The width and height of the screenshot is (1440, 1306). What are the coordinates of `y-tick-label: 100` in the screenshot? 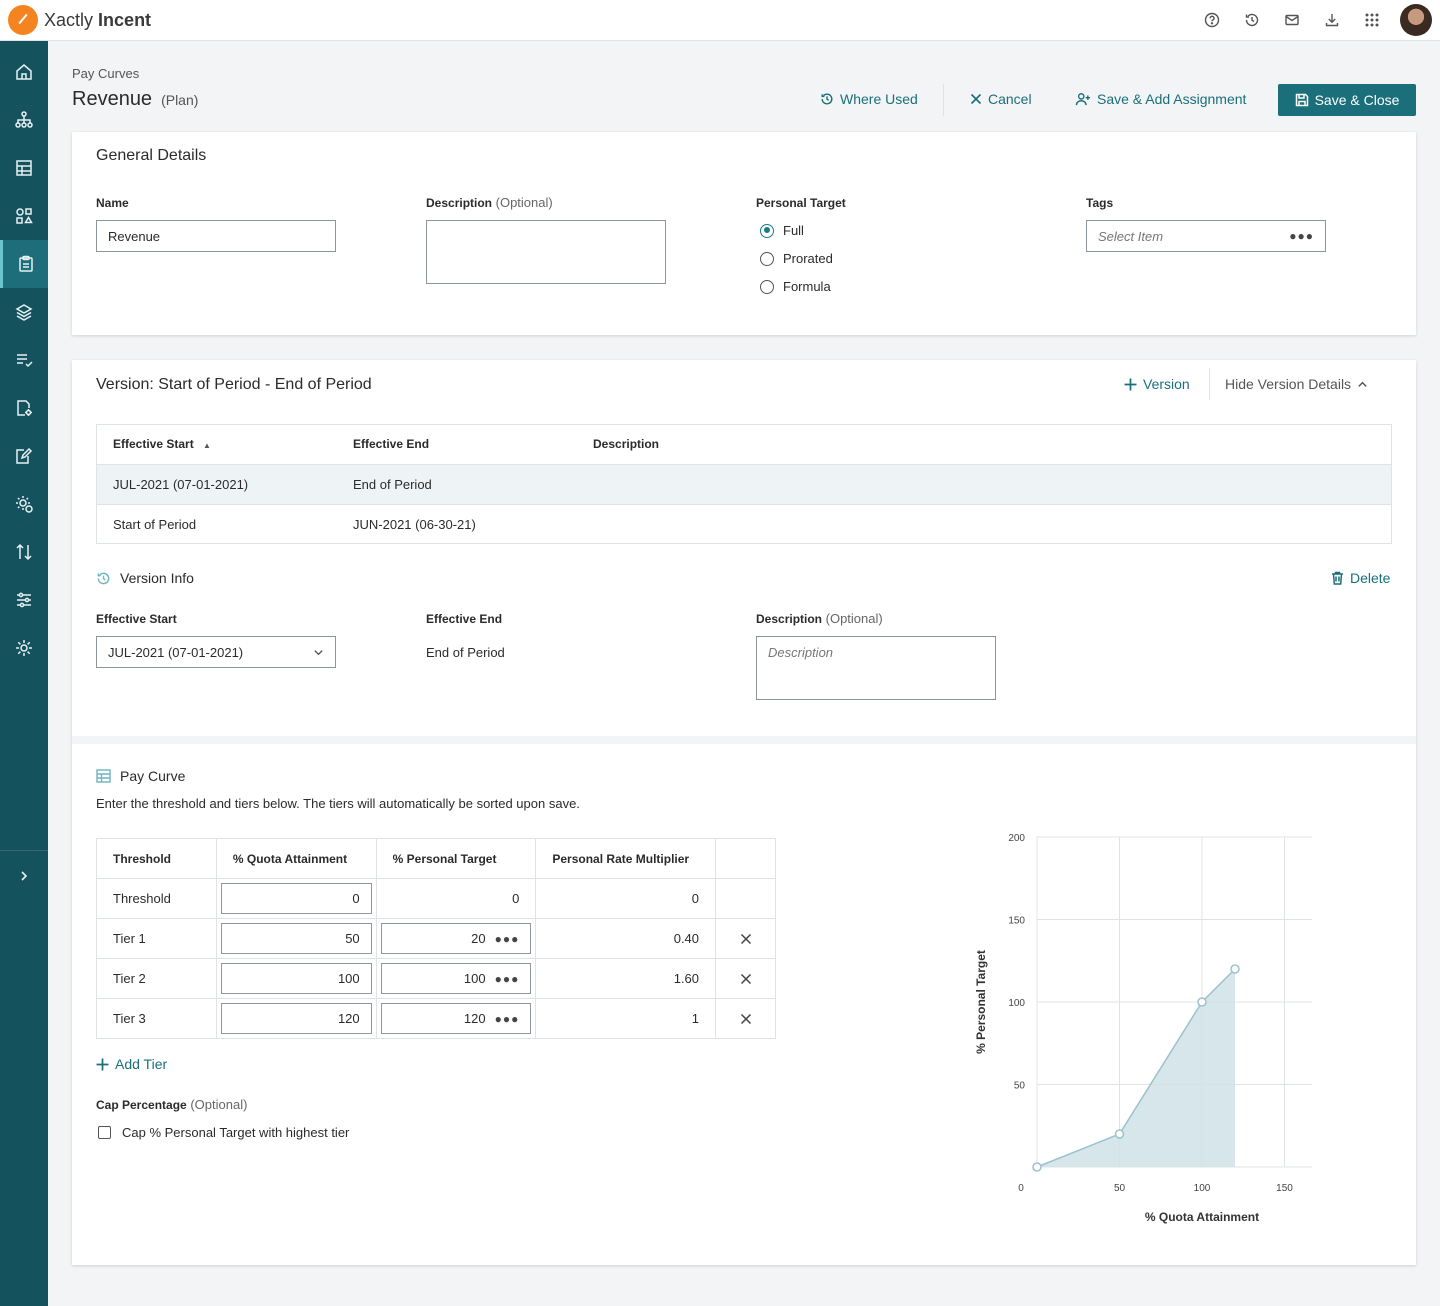 It's located at (1016, 1003).